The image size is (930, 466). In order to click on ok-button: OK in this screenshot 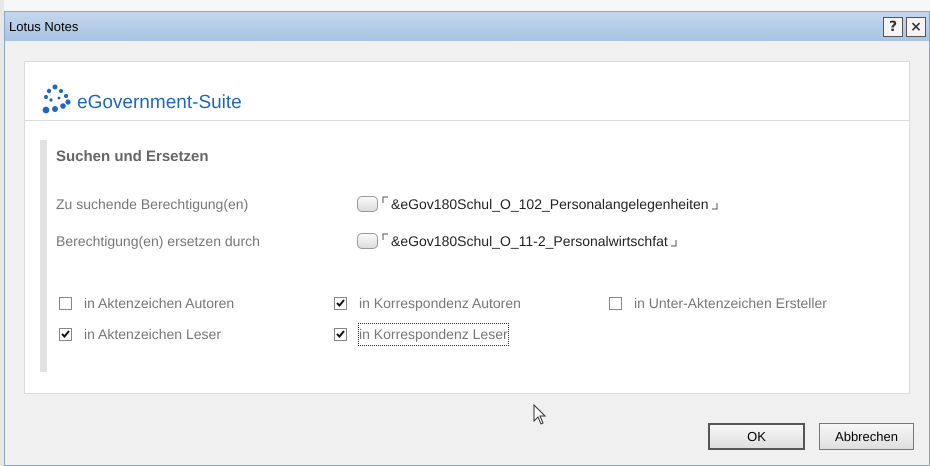, I will do `click(756, 436)`.